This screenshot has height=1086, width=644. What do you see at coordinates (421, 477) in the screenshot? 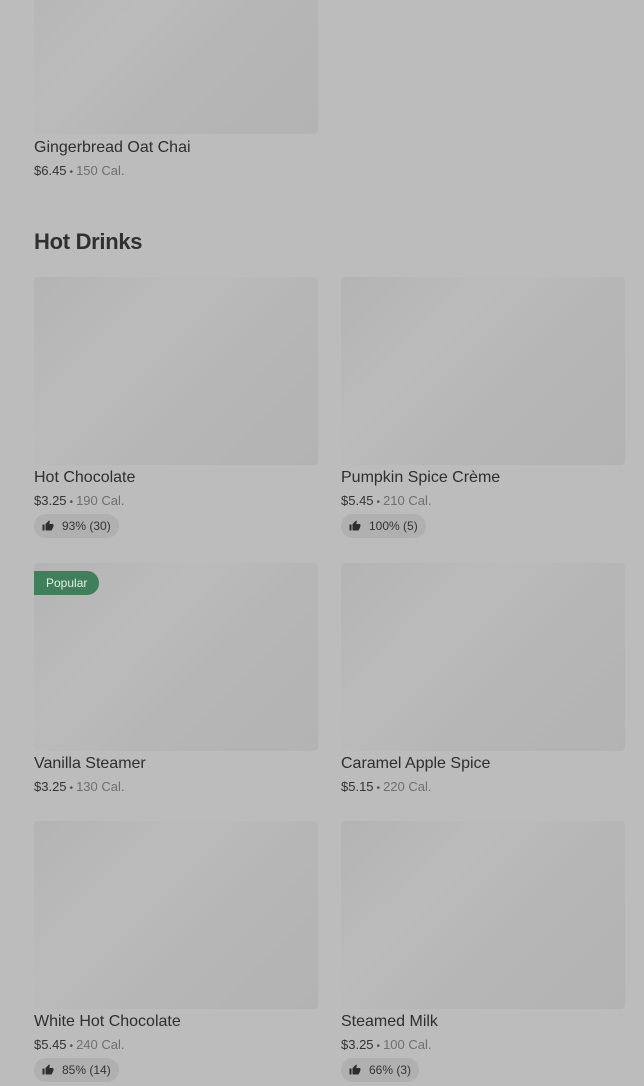
I see `item-name: Pumpkin Spice Crème` at bounding box center [421, 477].